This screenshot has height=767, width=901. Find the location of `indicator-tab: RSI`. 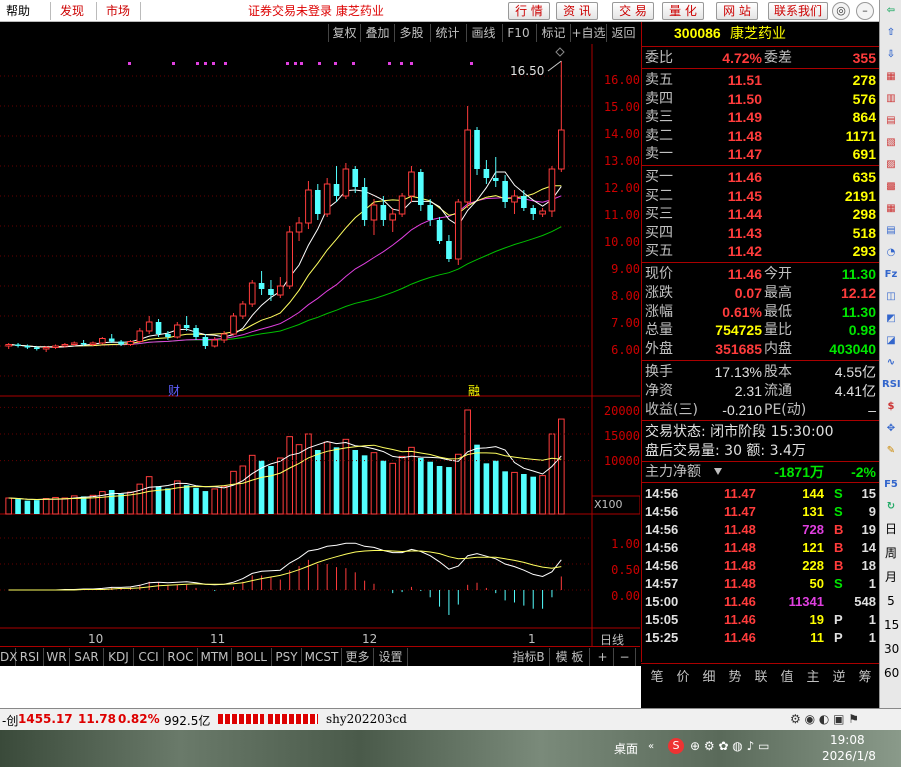

indicator-tab: RSI is located at coordinates (30, 657).